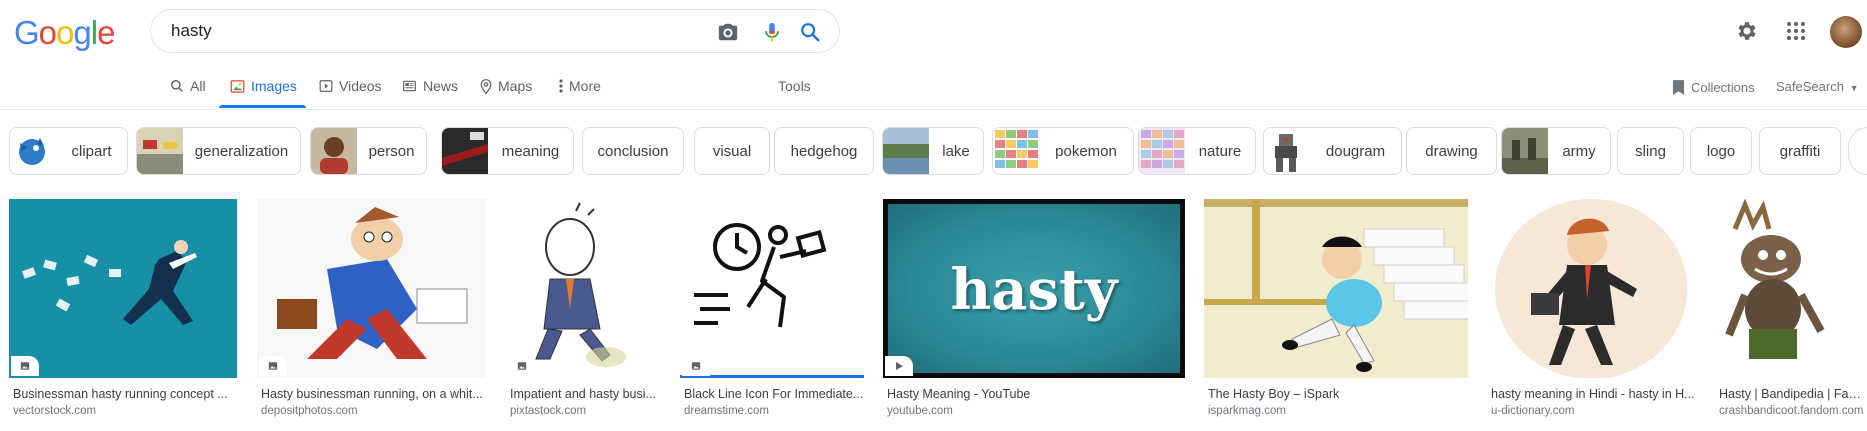 This screenshot has width=1867, height=431. Describe the element at coordinates (1036, 411) in the screenshot. I see `result-source: youtube.com` at that location.